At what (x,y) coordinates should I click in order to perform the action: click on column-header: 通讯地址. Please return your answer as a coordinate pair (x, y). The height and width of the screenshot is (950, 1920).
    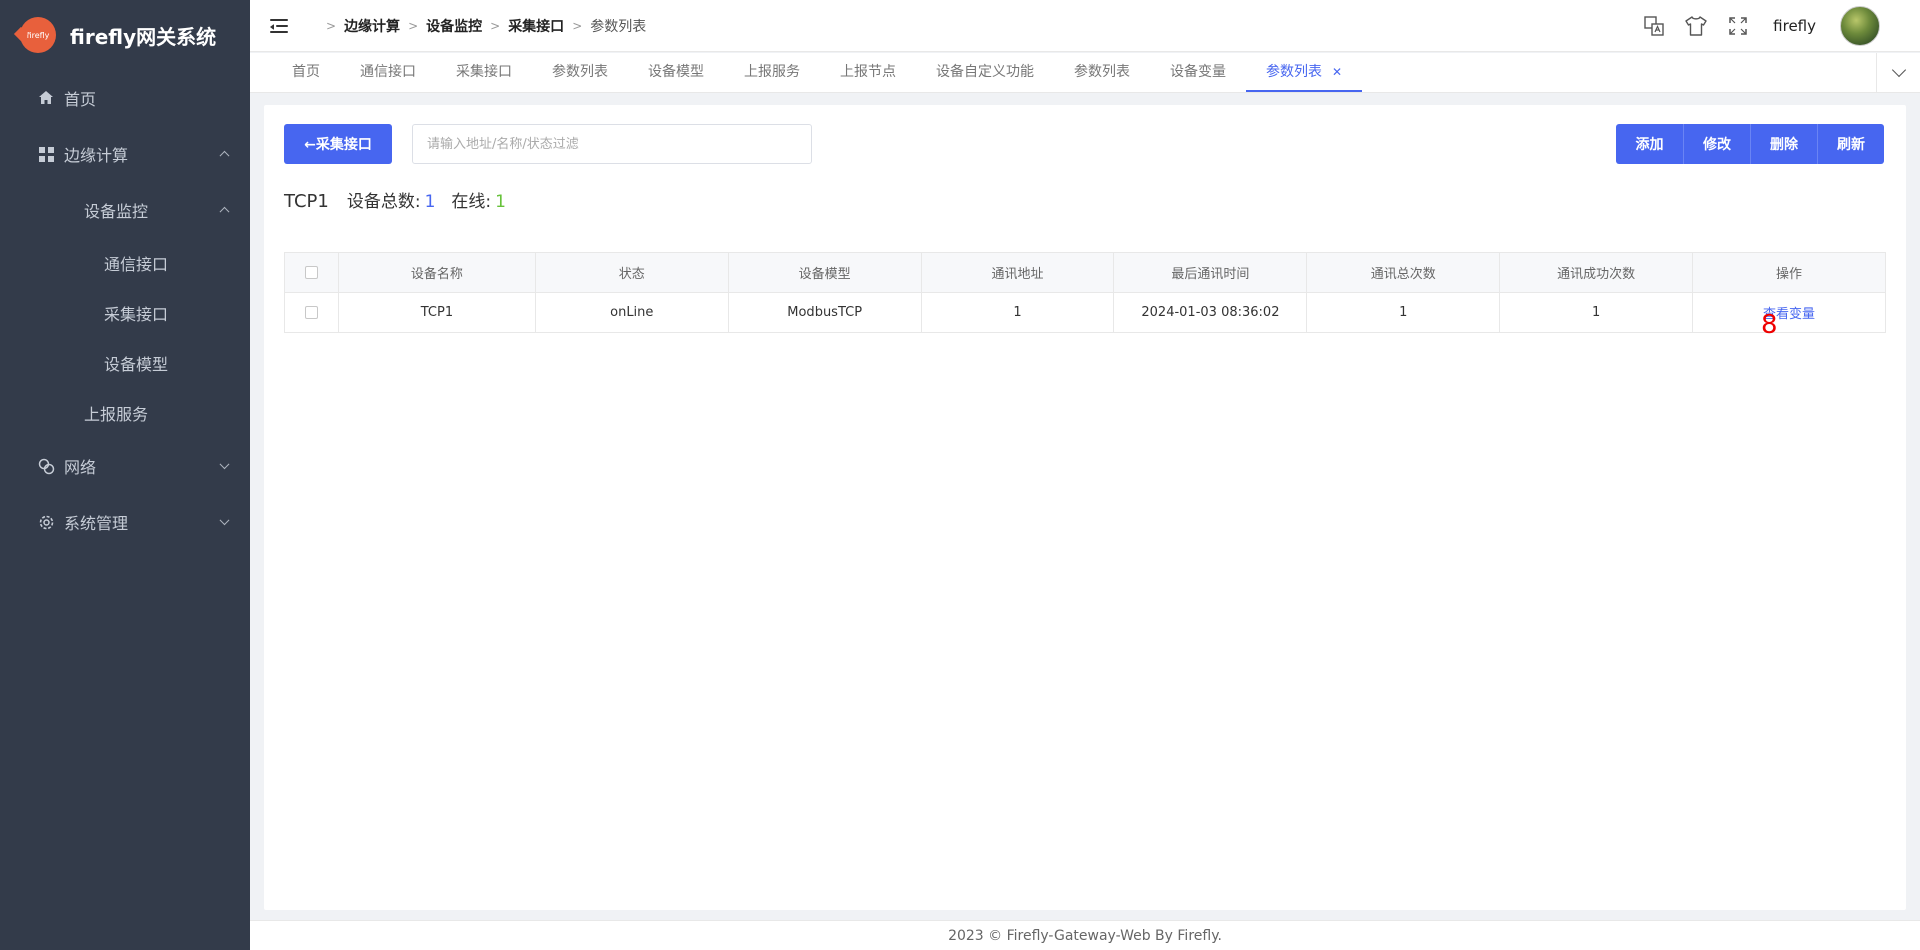
    Looking at the image, I should click on (1017, 272).